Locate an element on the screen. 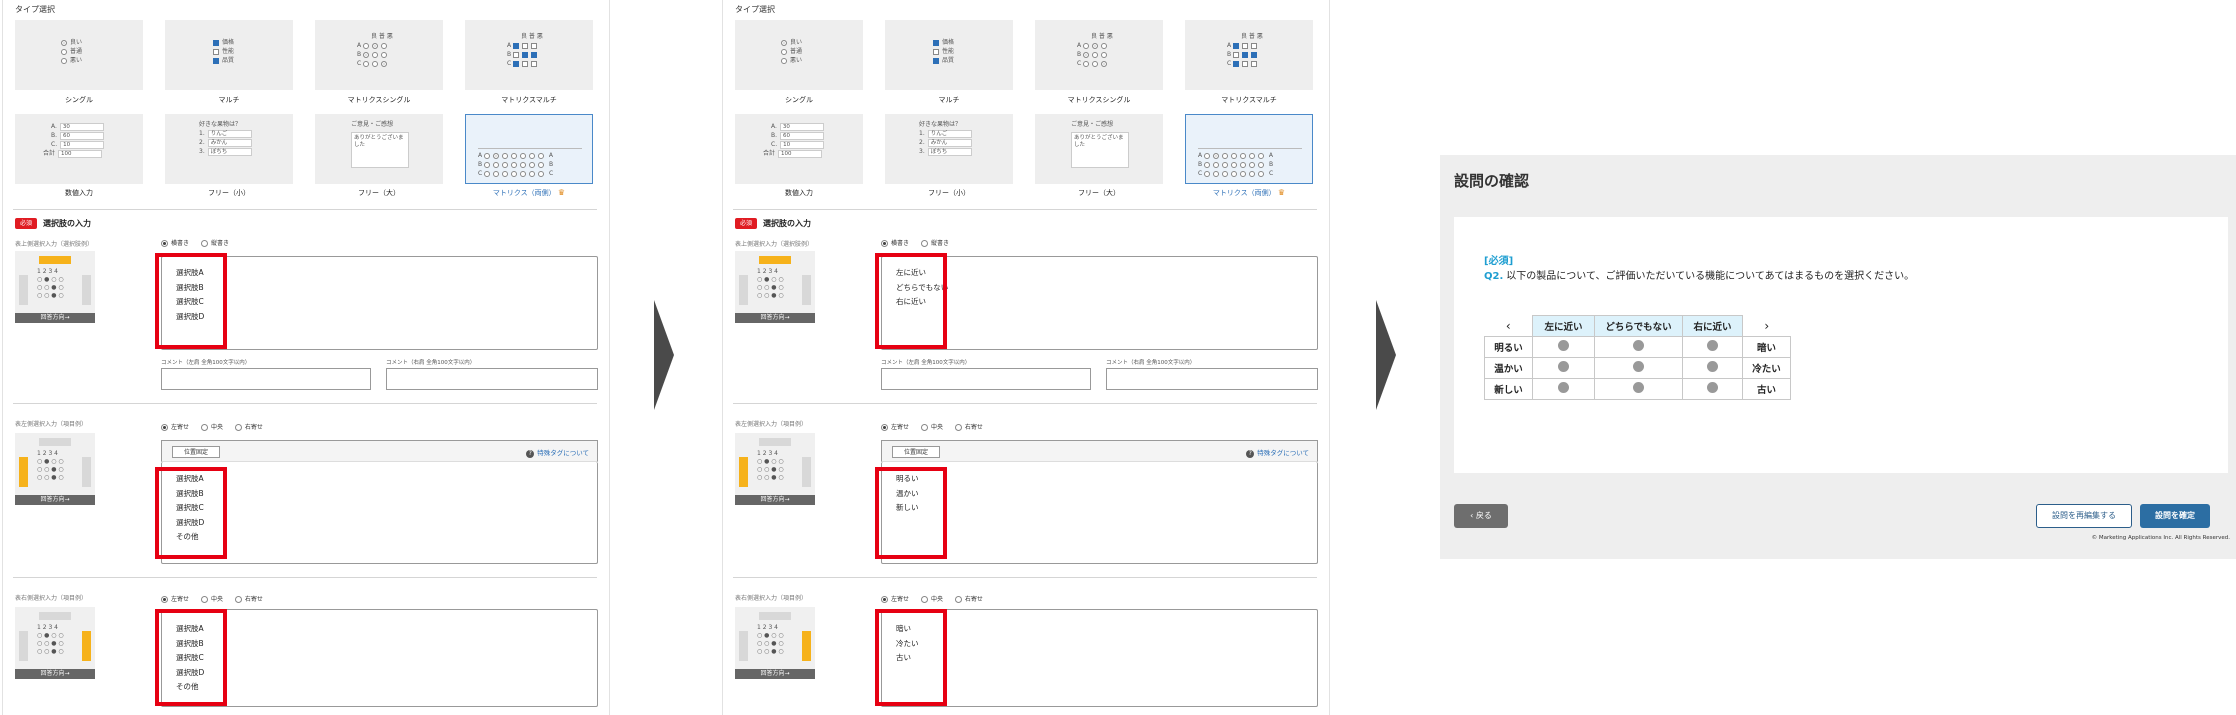 This screenshot has width=2236, height=715. row-right-label: 暗い is located at coordinates (1766, 347).